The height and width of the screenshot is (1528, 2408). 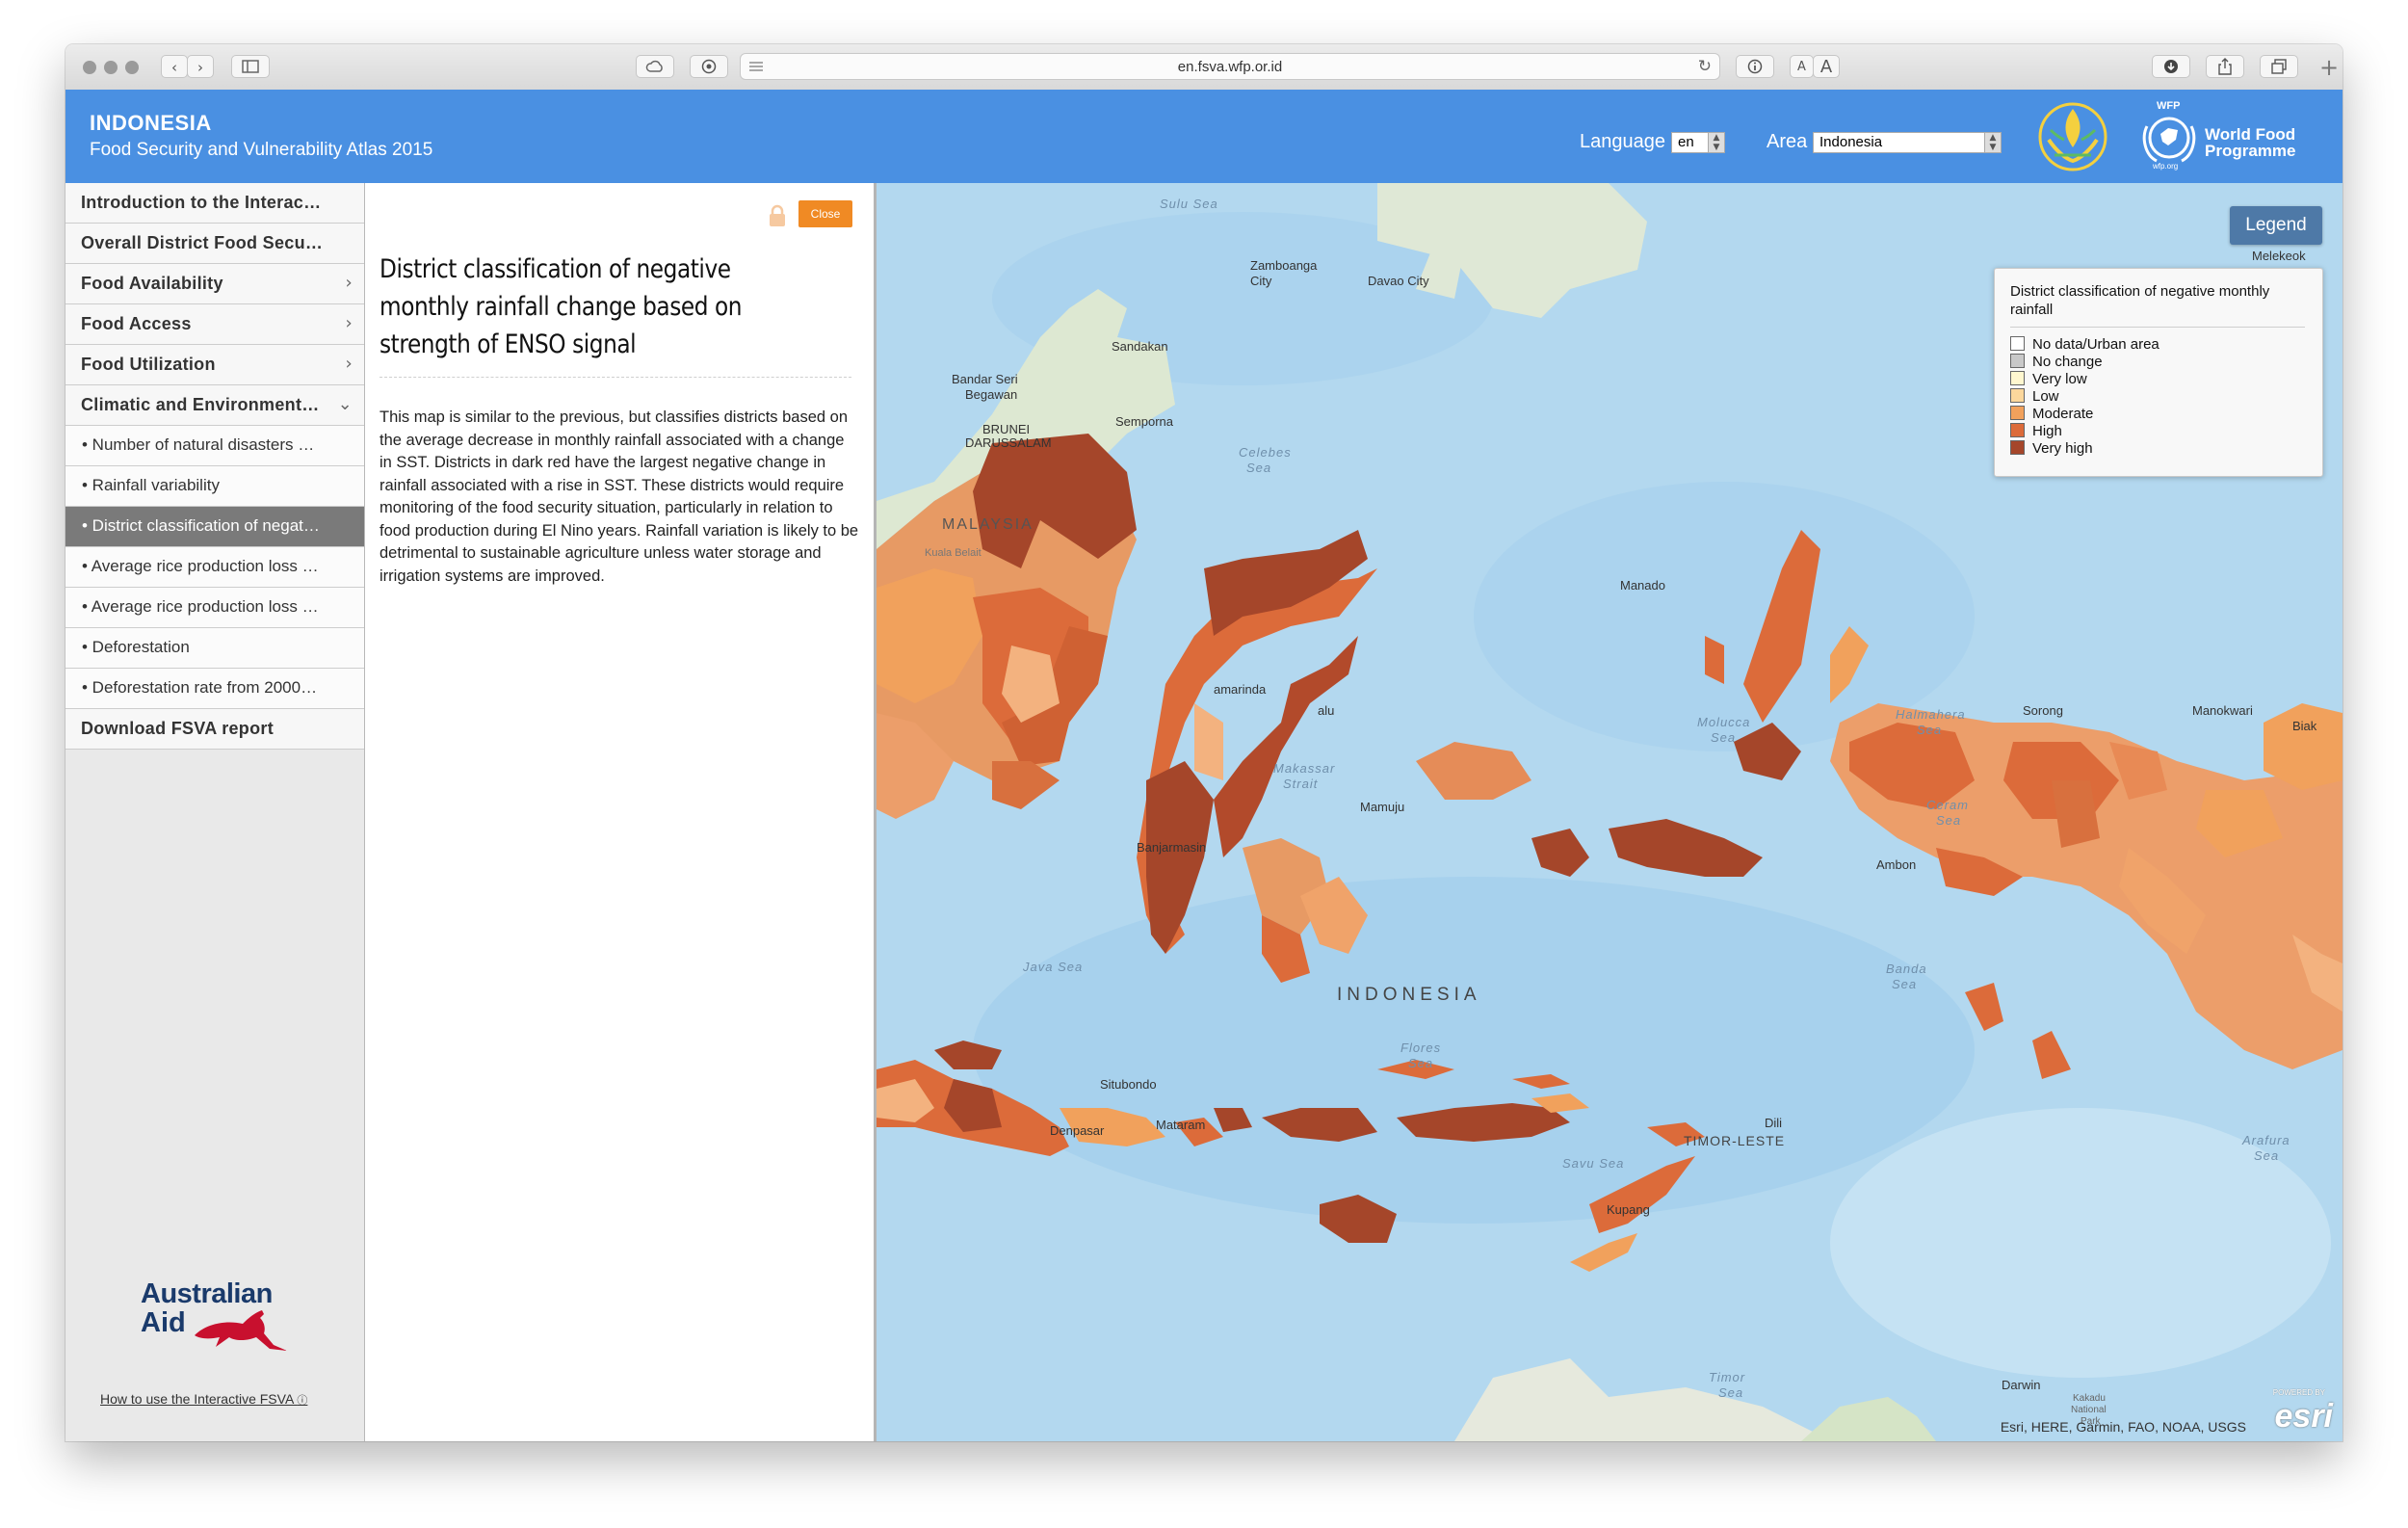 I want to click on sidebar-item-download-report: Download FSVA report, so click(x=214, y=729).